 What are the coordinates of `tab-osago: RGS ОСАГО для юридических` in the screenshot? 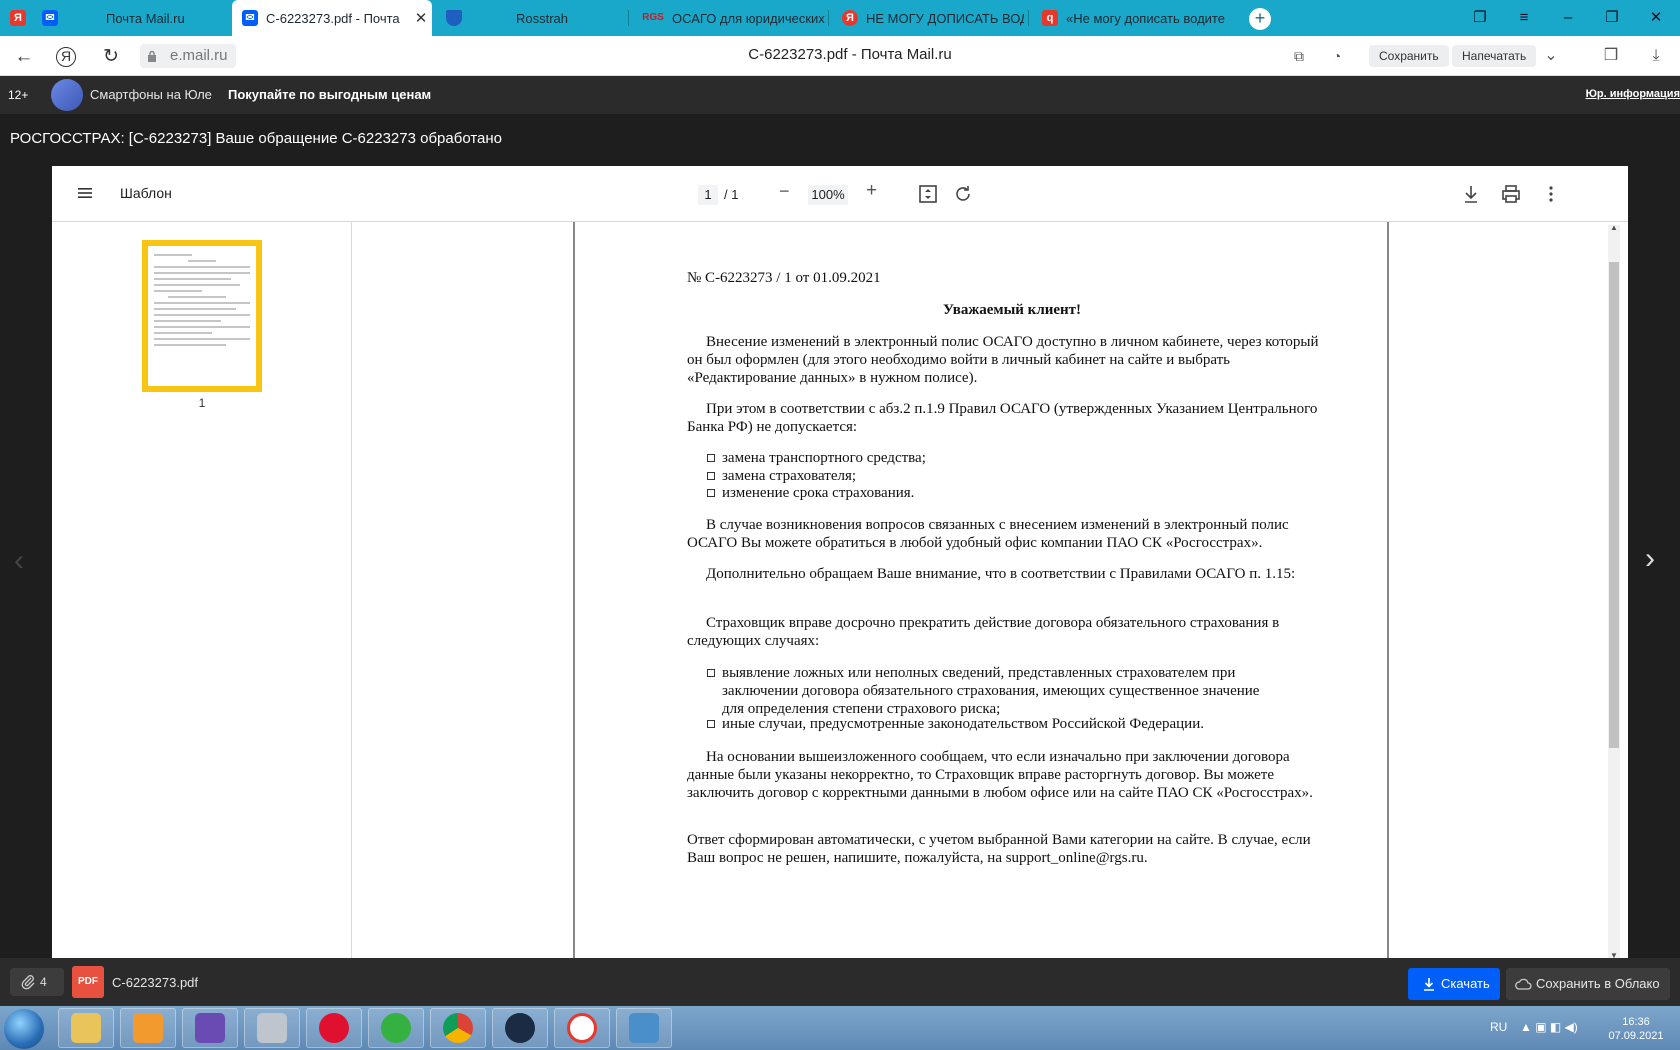 It's located at (729, 18).